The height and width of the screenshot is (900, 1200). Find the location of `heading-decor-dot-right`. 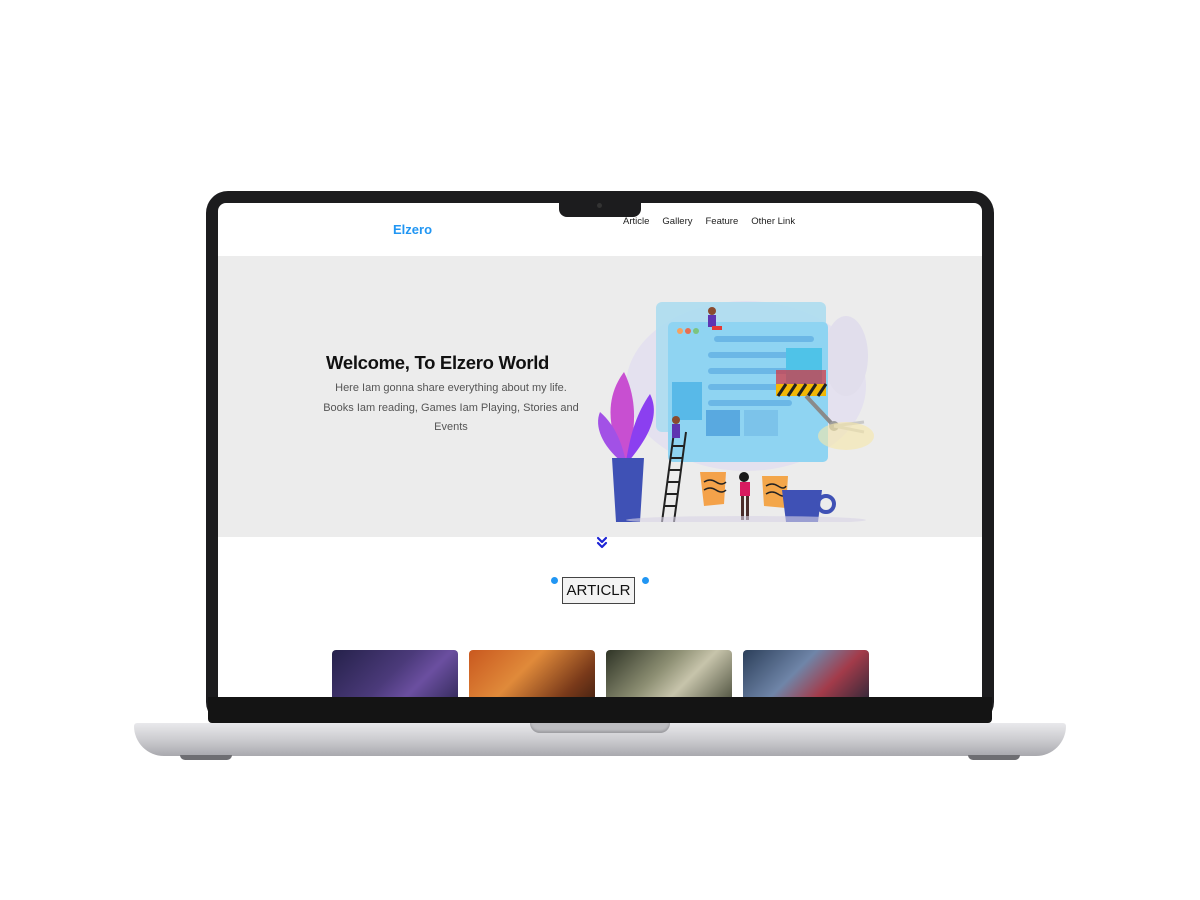

heading-decor-dot-right is located at coordinates (645, 580).